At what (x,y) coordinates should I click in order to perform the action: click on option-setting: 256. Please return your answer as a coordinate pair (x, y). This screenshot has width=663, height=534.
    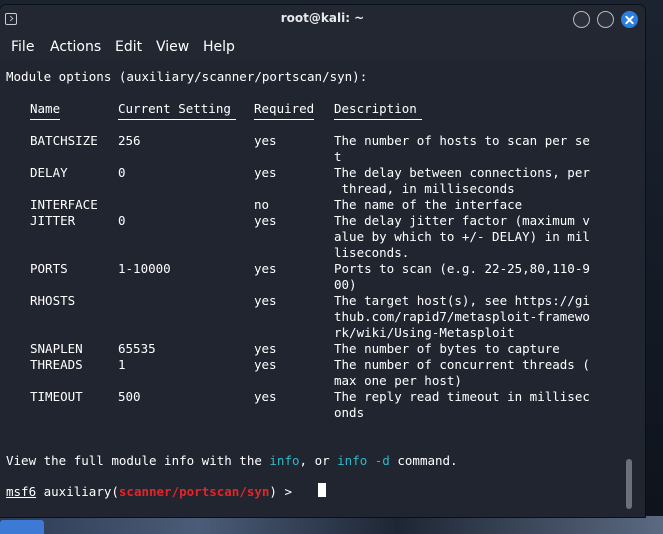
    Looking at the image, I should click on (129, 140).